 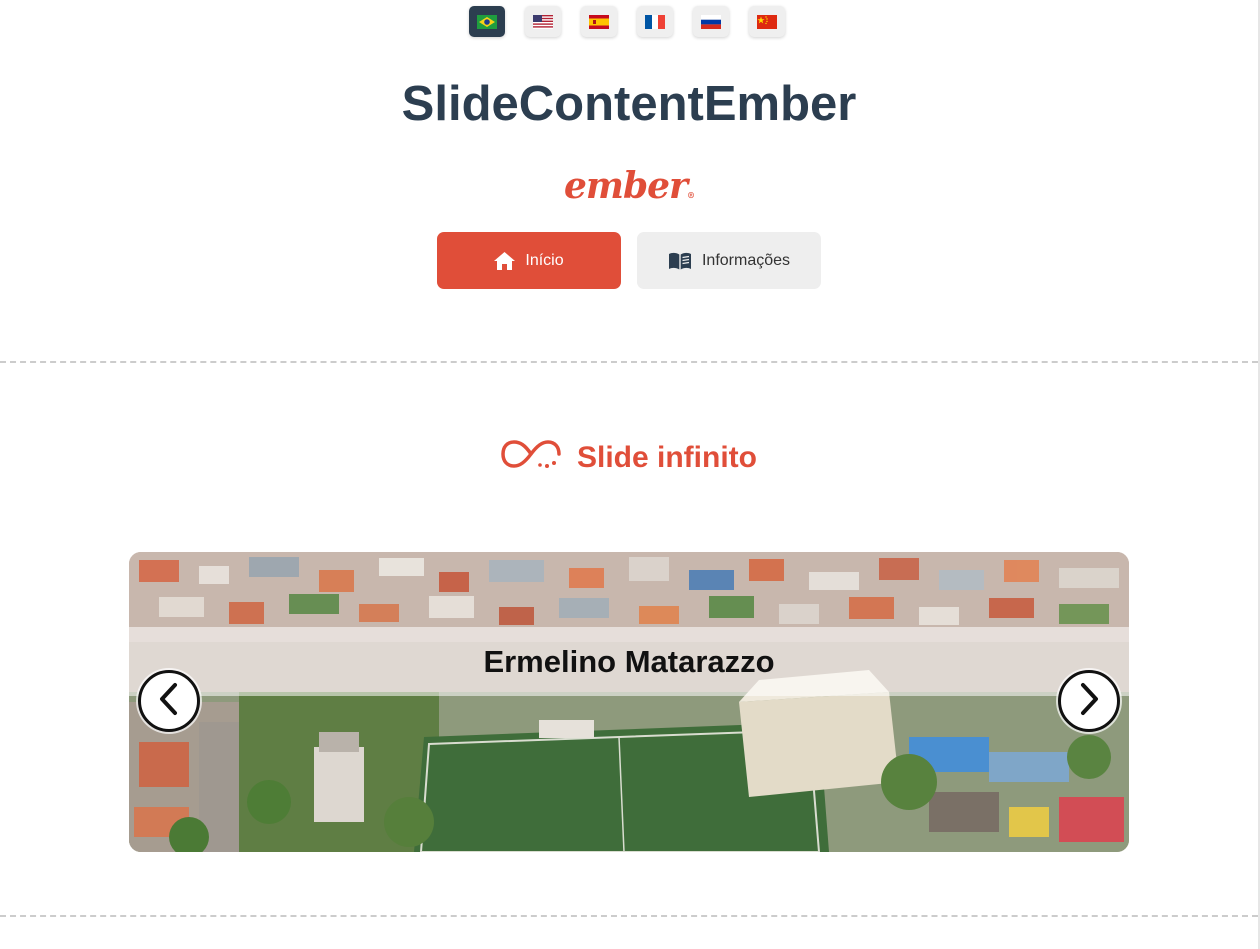 I want to click on flag-button-pt-br, so click(x=487, y=21).